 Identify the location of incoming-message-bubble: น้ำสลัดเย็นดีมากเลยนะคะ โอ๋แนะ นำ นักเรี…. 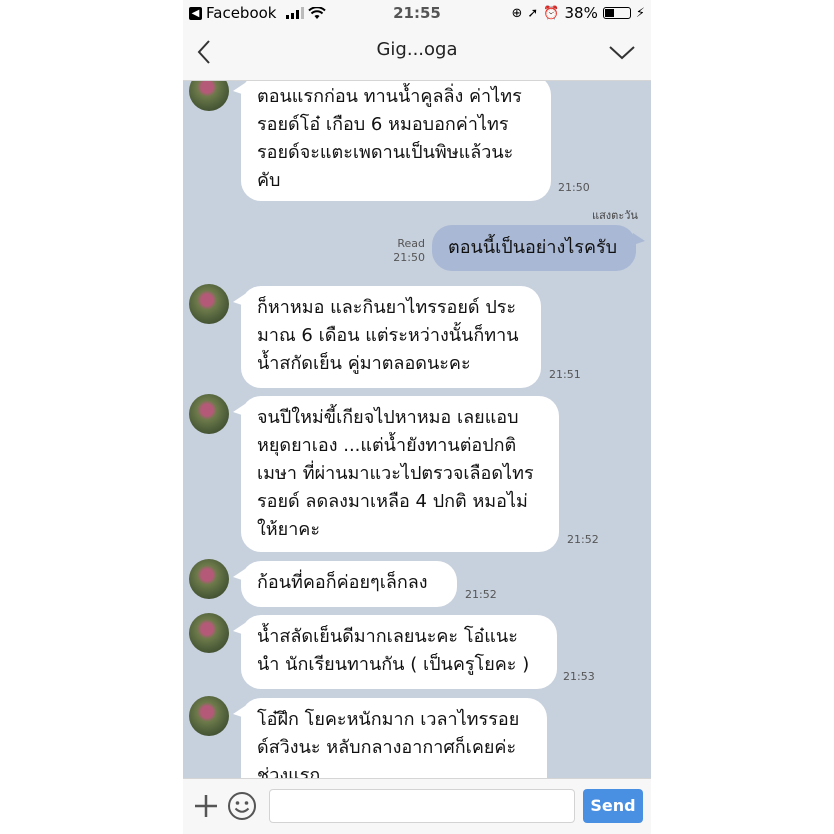
(395, 652).